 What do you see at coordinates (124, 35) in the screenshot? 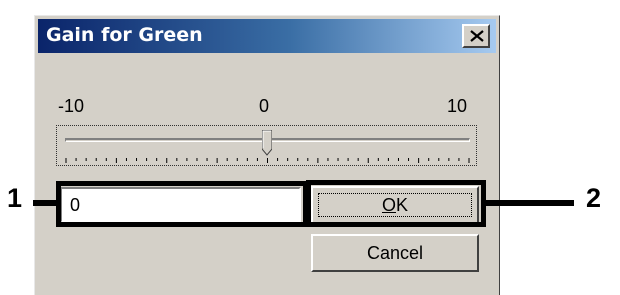
I see `dialog-title: Gain for Green` at bounding box center [124, 35].